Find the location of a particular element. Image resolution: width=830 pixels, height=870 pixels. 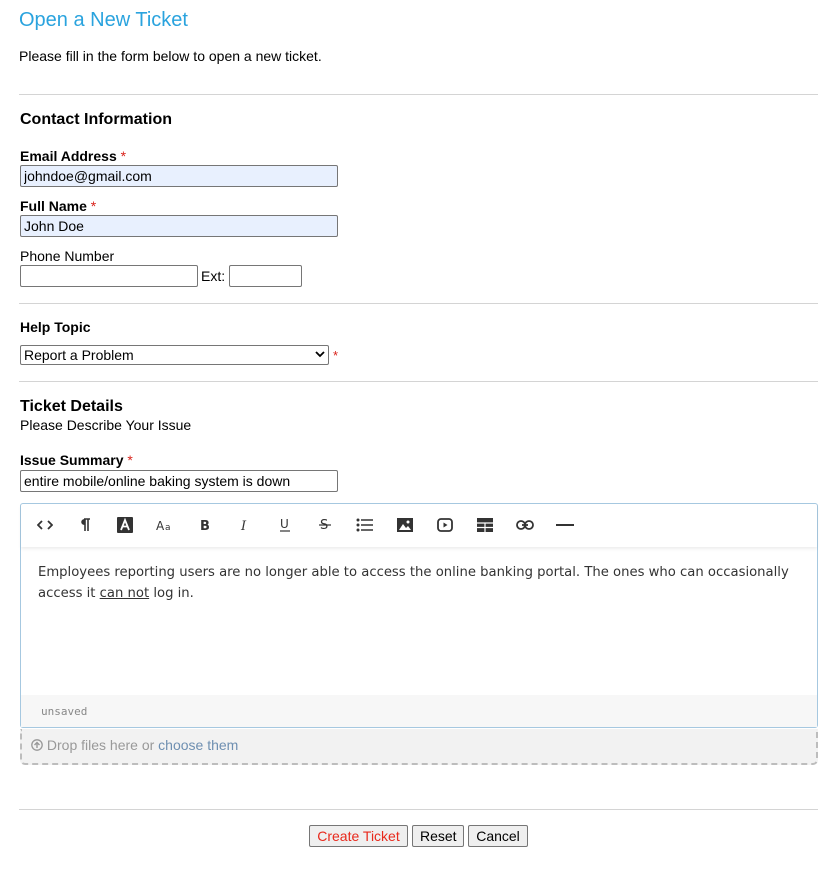

svg-text: U is located at coordinates (284, 524).